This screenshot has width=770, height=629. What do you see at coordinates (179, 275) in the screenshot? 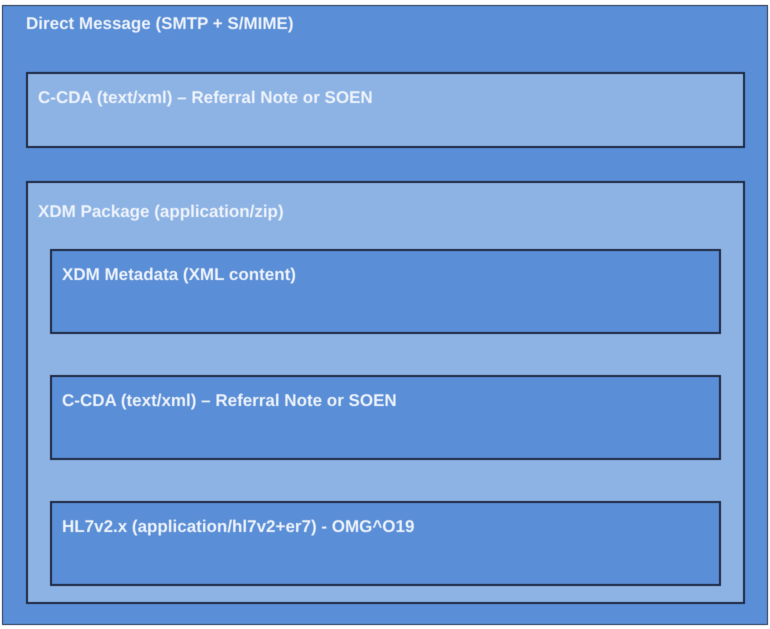
I see `box-label: XDM Metadata (XML content)` at bounding box center [179, 275].